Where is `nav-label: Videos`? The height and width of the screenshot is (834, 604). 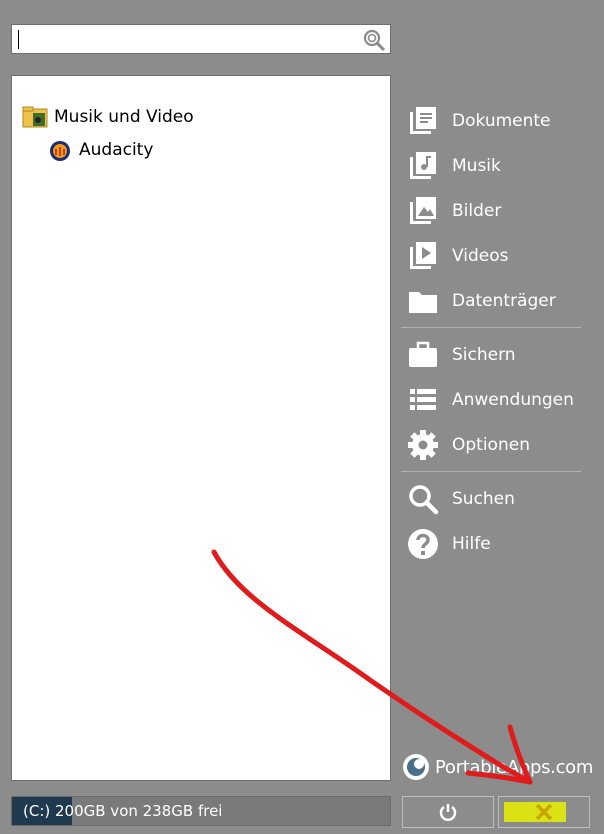
nav-label: Videos is located at coordinates (480, 256).